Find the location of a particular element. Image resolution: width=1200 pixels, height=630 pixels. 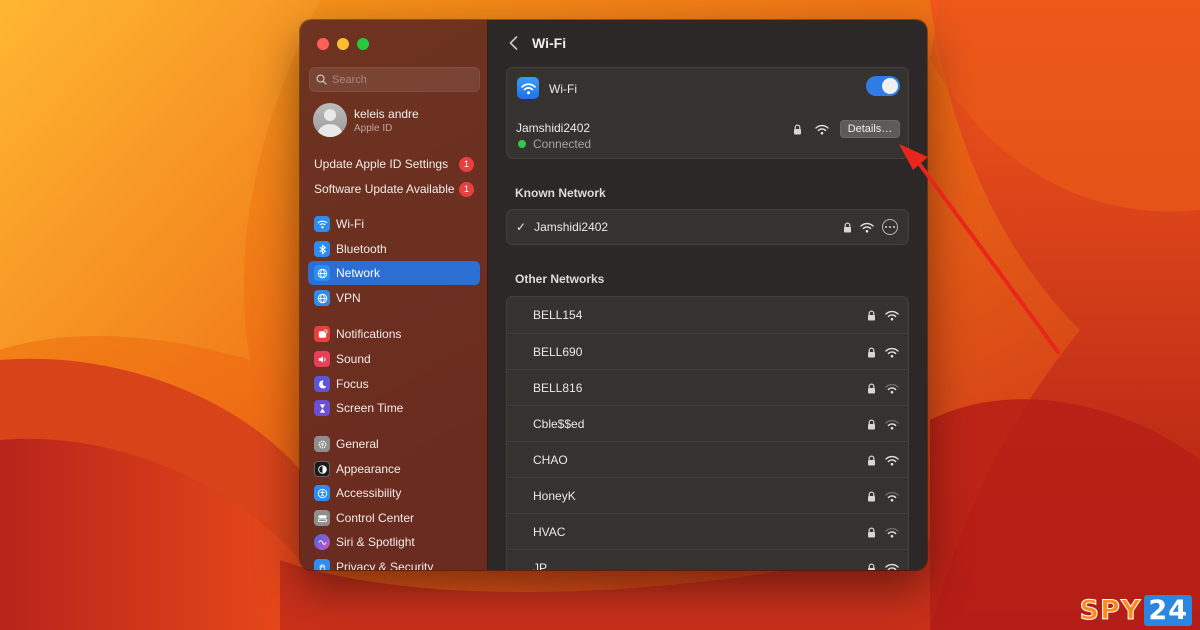

notice-label: Software Update Available is located at coordinates (384, 189).